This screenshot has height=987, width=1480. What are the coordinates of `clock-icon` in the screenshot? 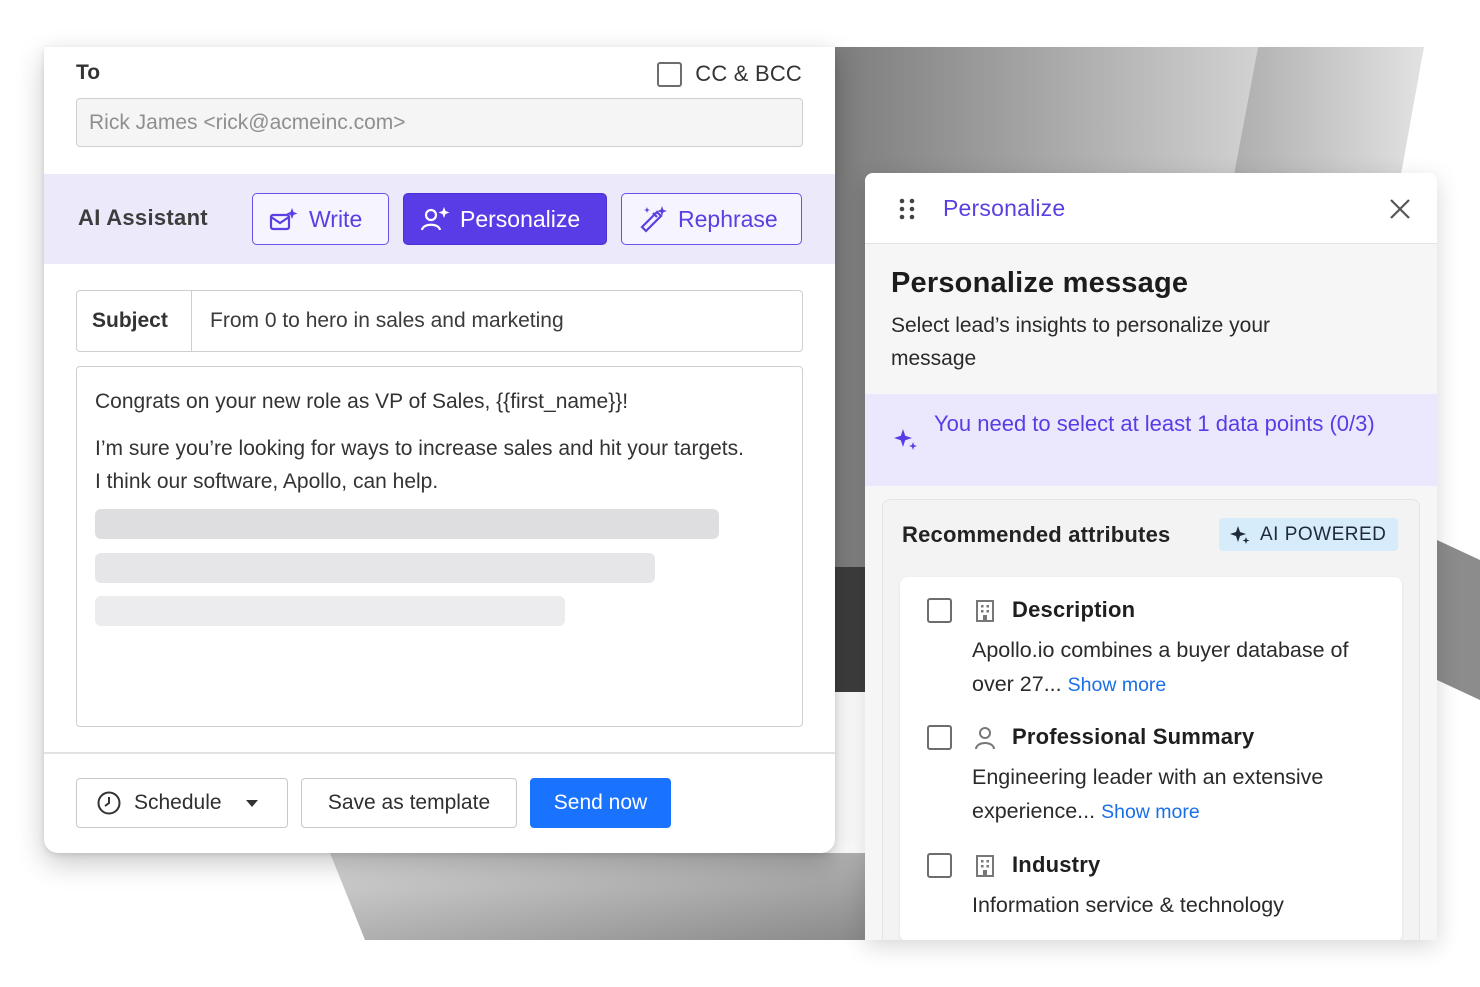 It's located at (109, 803).